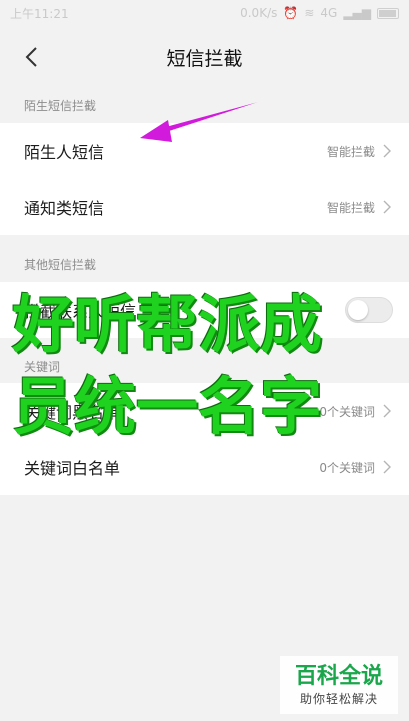 The image size is (409, 721). Describe the element at coordinates (167, 406) in the screenshot. I see `overlay-text-line2: 员统一名字` at that location.